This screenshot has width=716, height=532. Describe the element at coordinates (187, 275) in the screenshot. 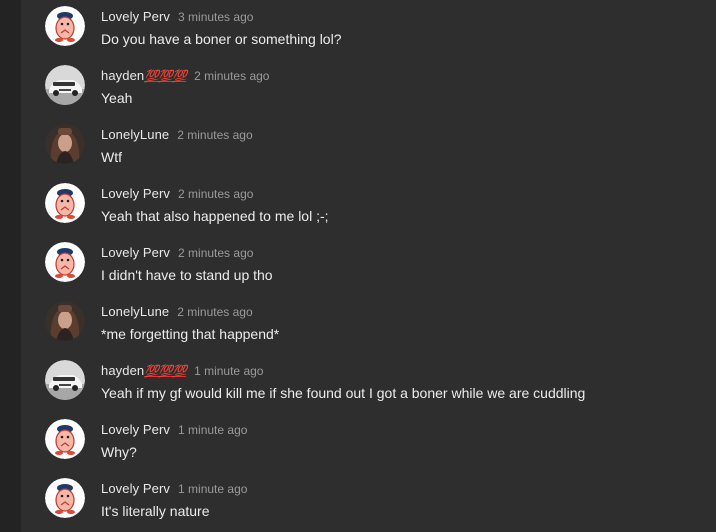

I see `message-text: I didn't have to stand up tho` at that location.